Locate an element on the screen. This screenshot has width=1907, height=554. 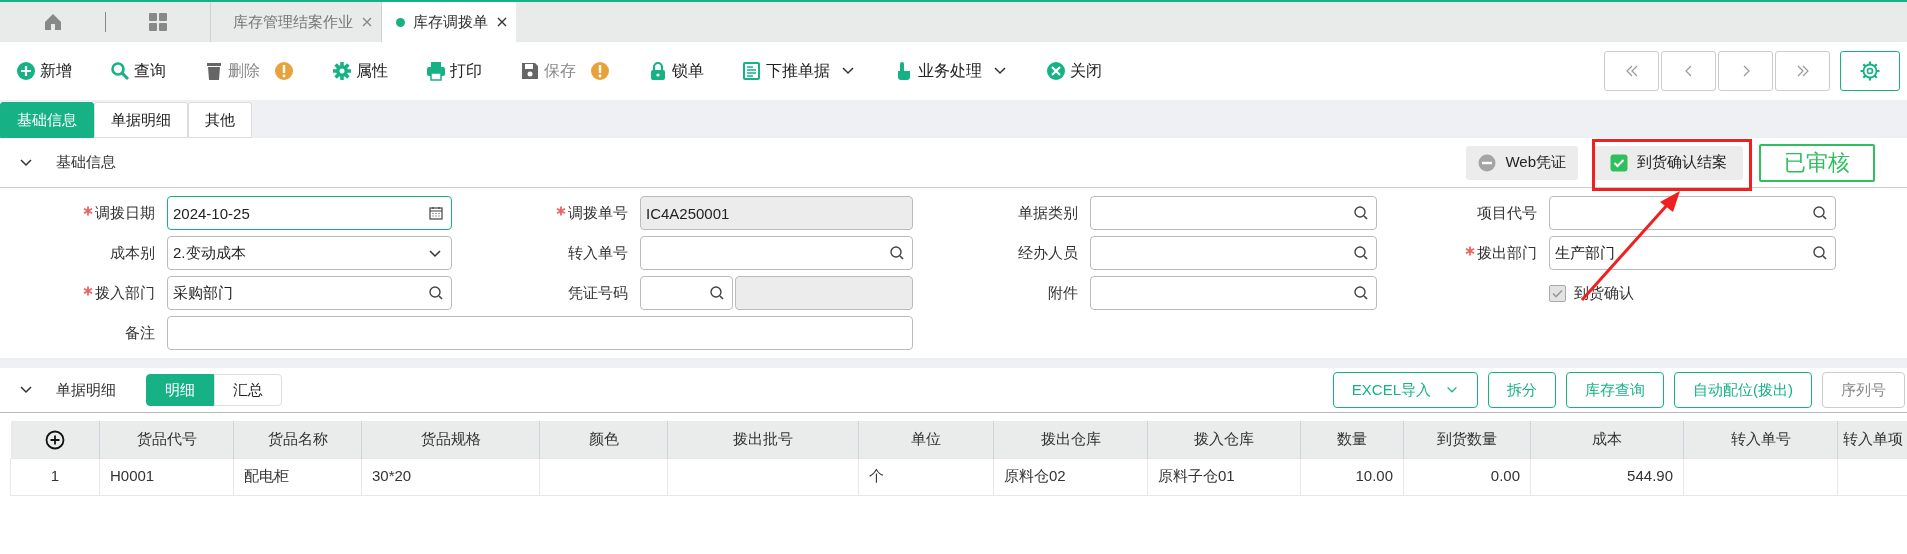
toolbar-button: 业务处理 is located at coordinates (951, 71).